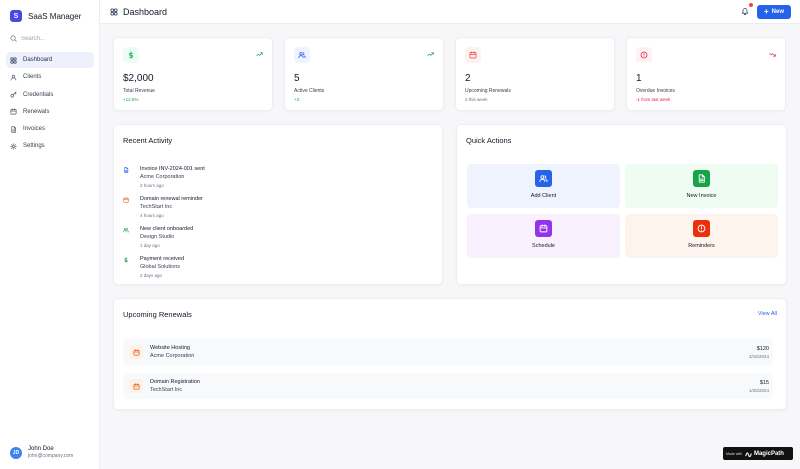 The image size is (800, 469). Describe the element at coordinates (701, 196) in the screenshot. I see `quick-action-label: New Invoice` at that location.